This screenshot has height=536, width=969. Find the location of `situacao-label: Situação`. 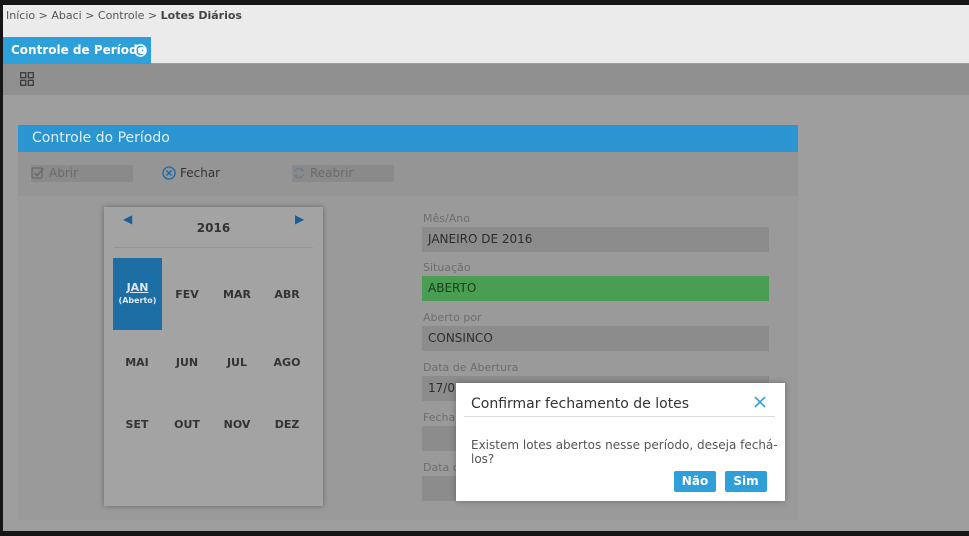

situacao-label: Situação is located at coordinates (447, 267).